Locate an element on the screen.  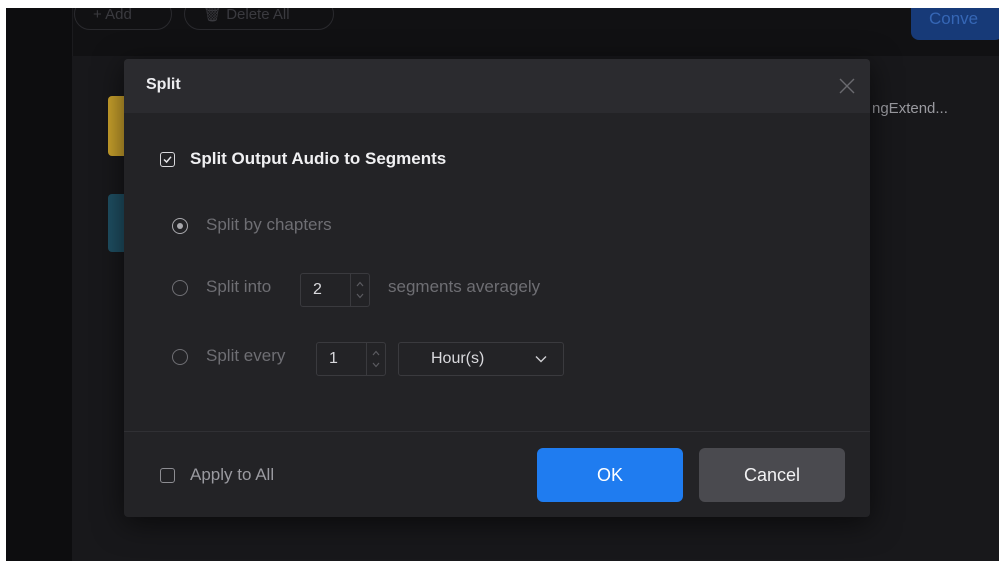
interval-unit-value: Hour(s) is located at coordinates (458, 358).